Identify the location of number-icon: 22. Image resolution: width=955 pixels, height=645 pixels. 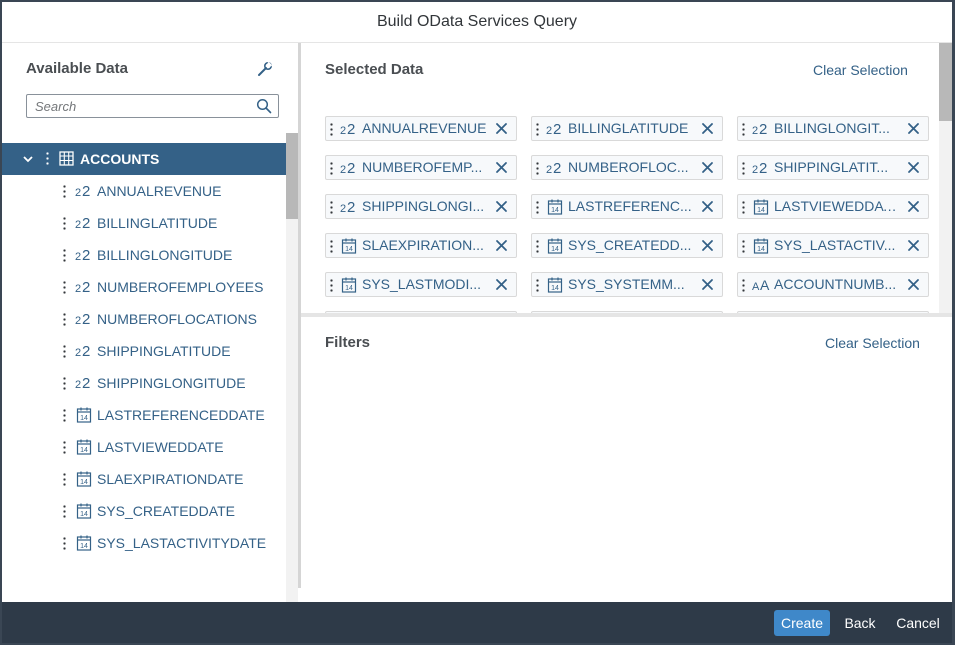
(553, 129).